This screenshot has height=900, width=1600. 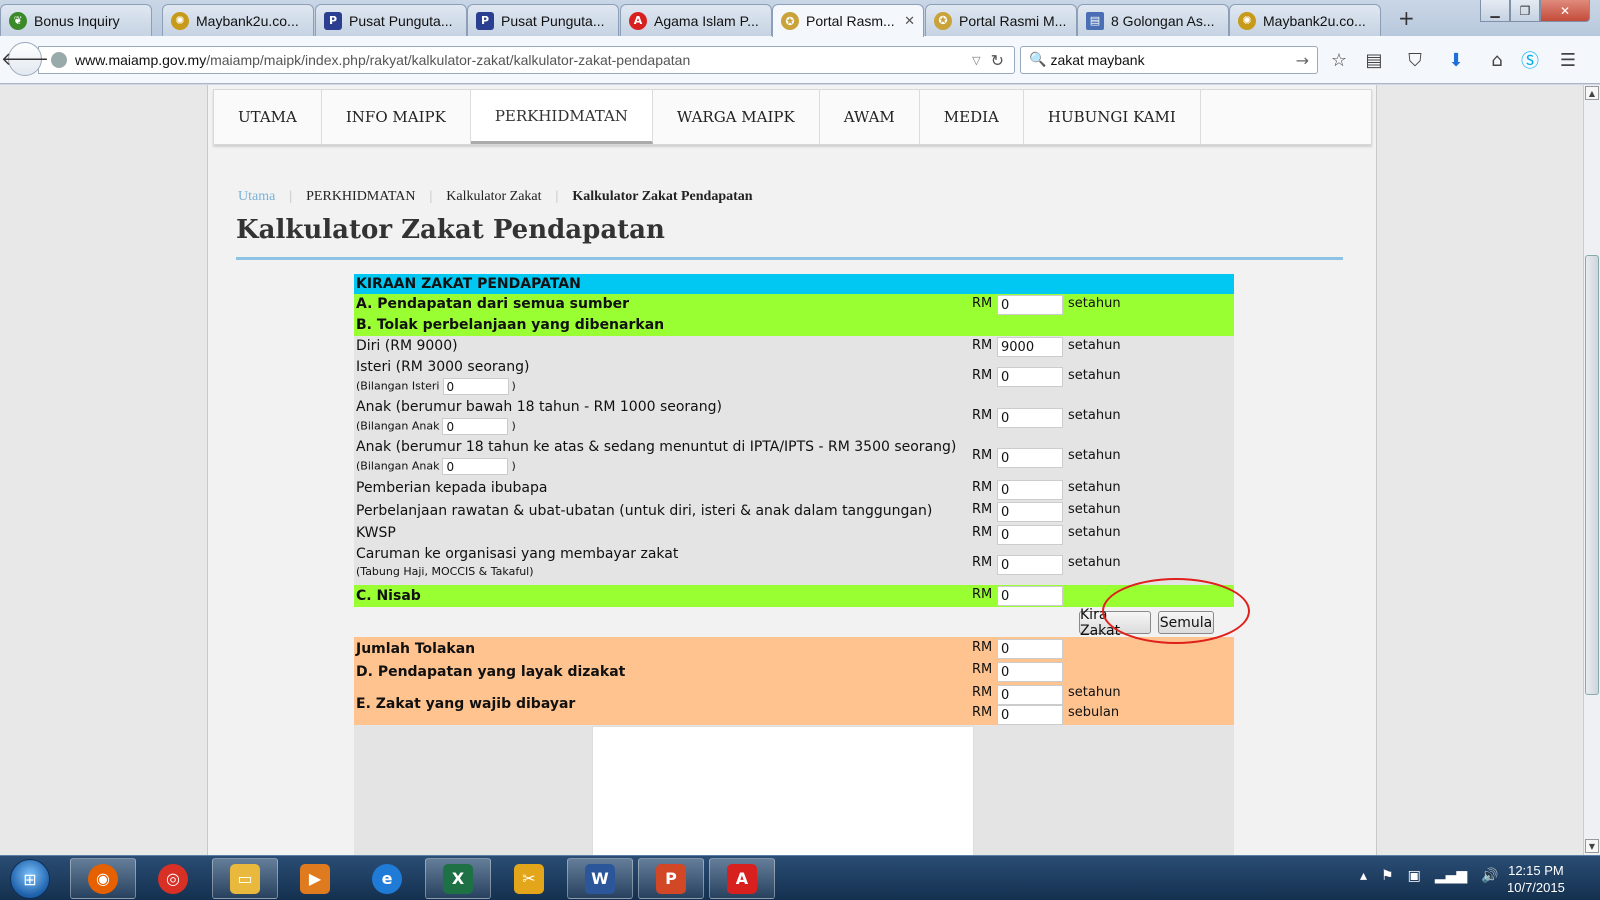 What do you see at coordinates (1456, 60) in the screenshot?
I see `download-icon: ⬇` at bounding box center [1456, 60].